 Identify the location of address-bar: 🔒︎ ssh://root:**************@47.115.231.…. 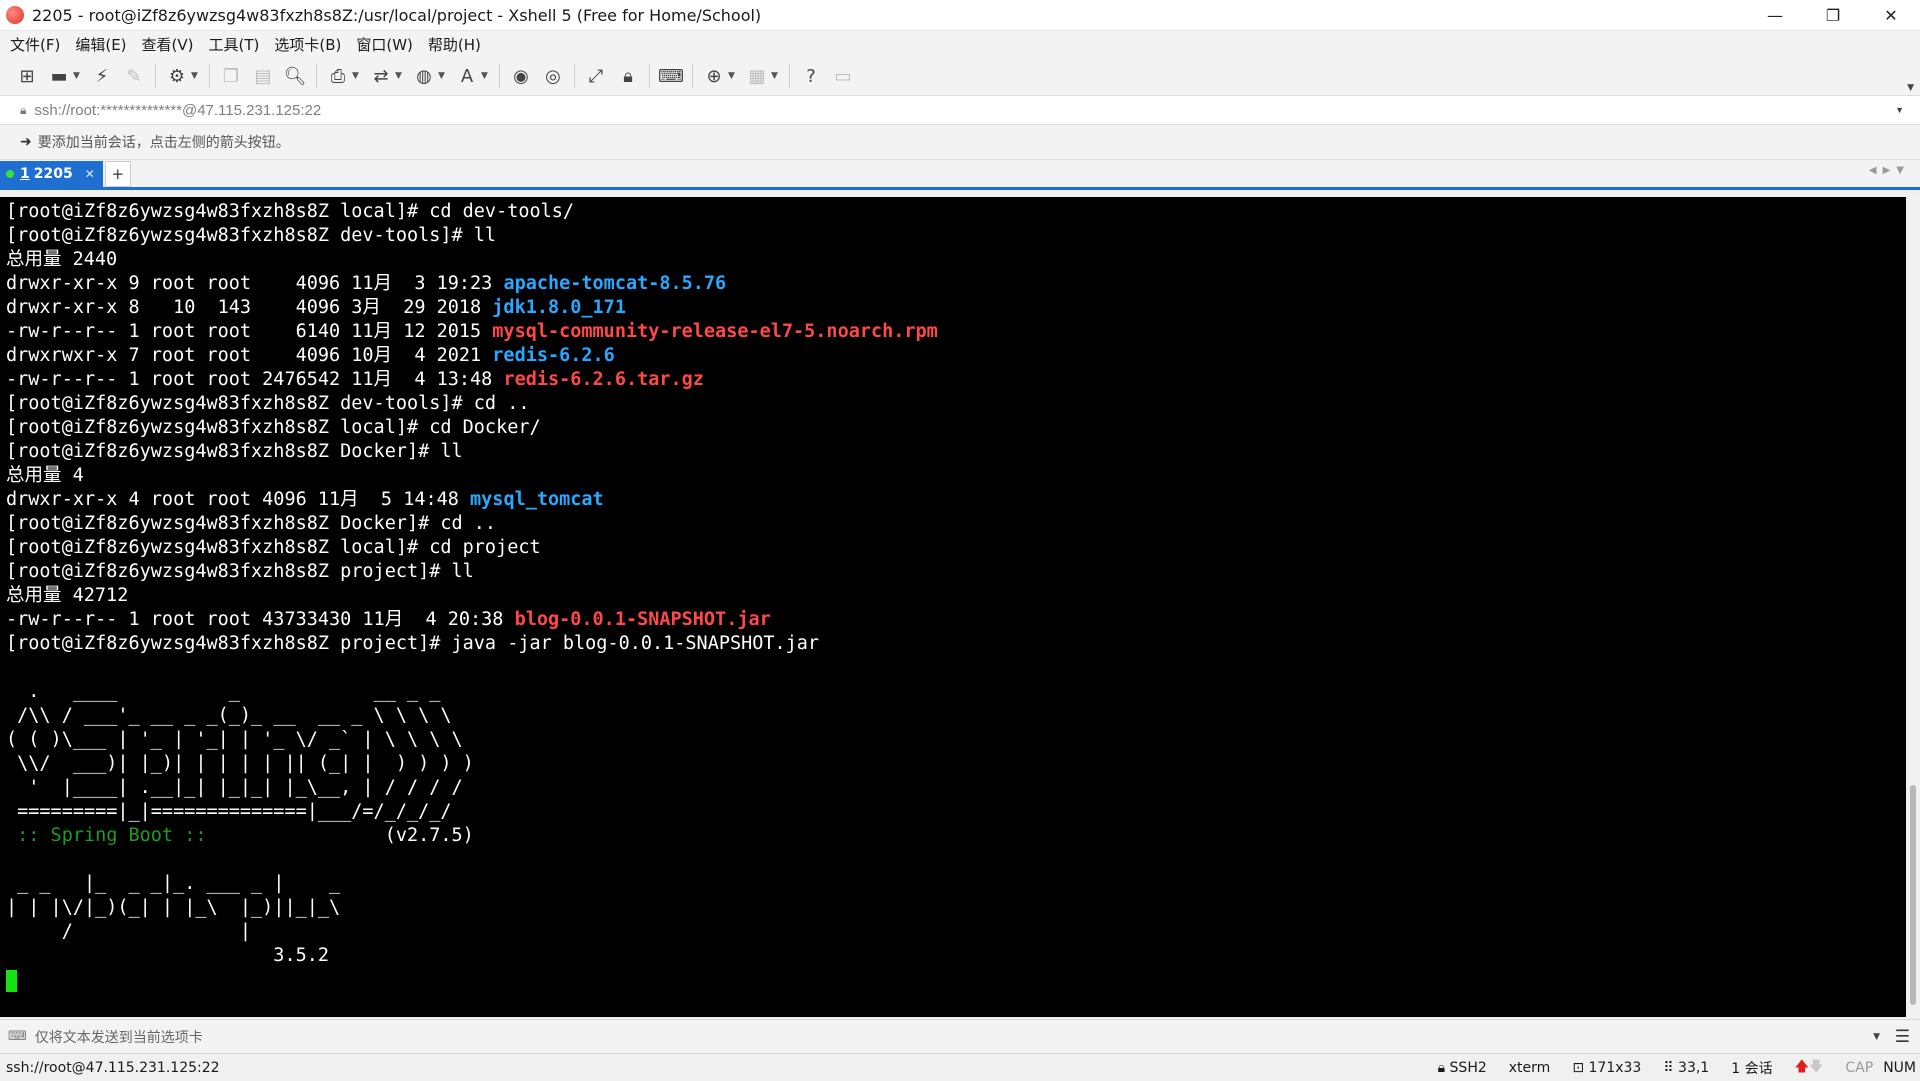
(960, 110).